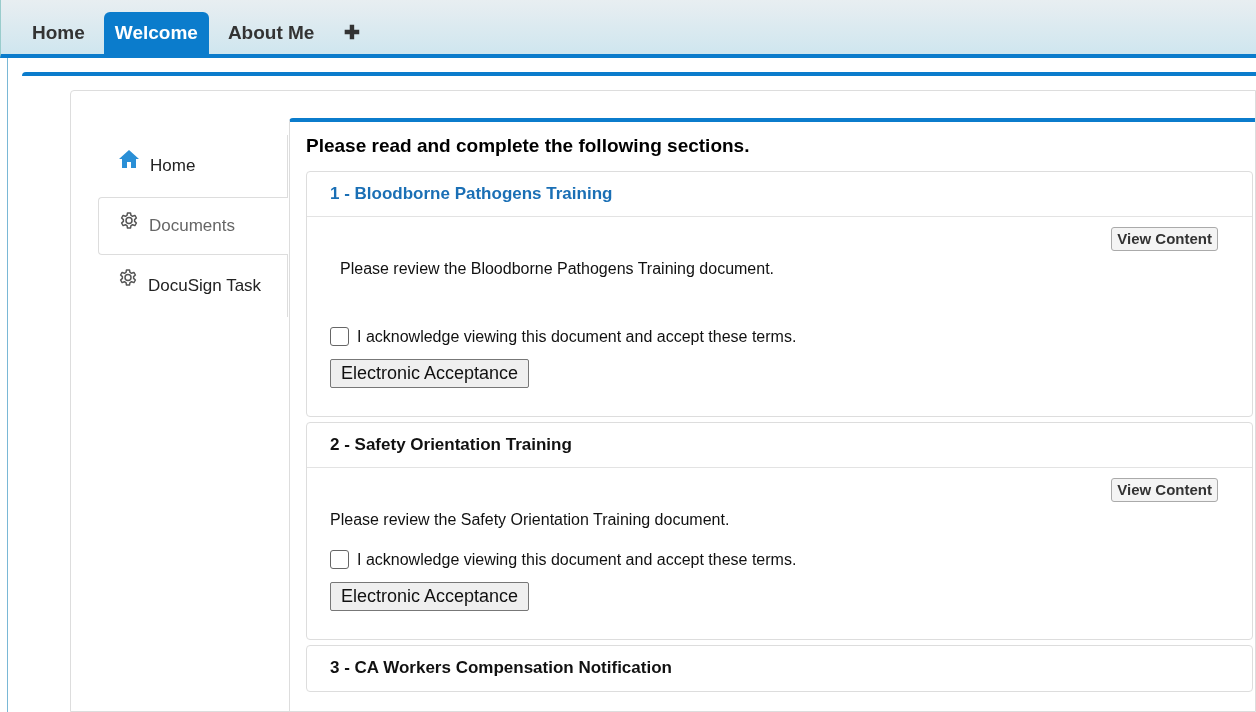 The image size is (1256, 712). I want to click on tab: About Me, so click(271, 33).